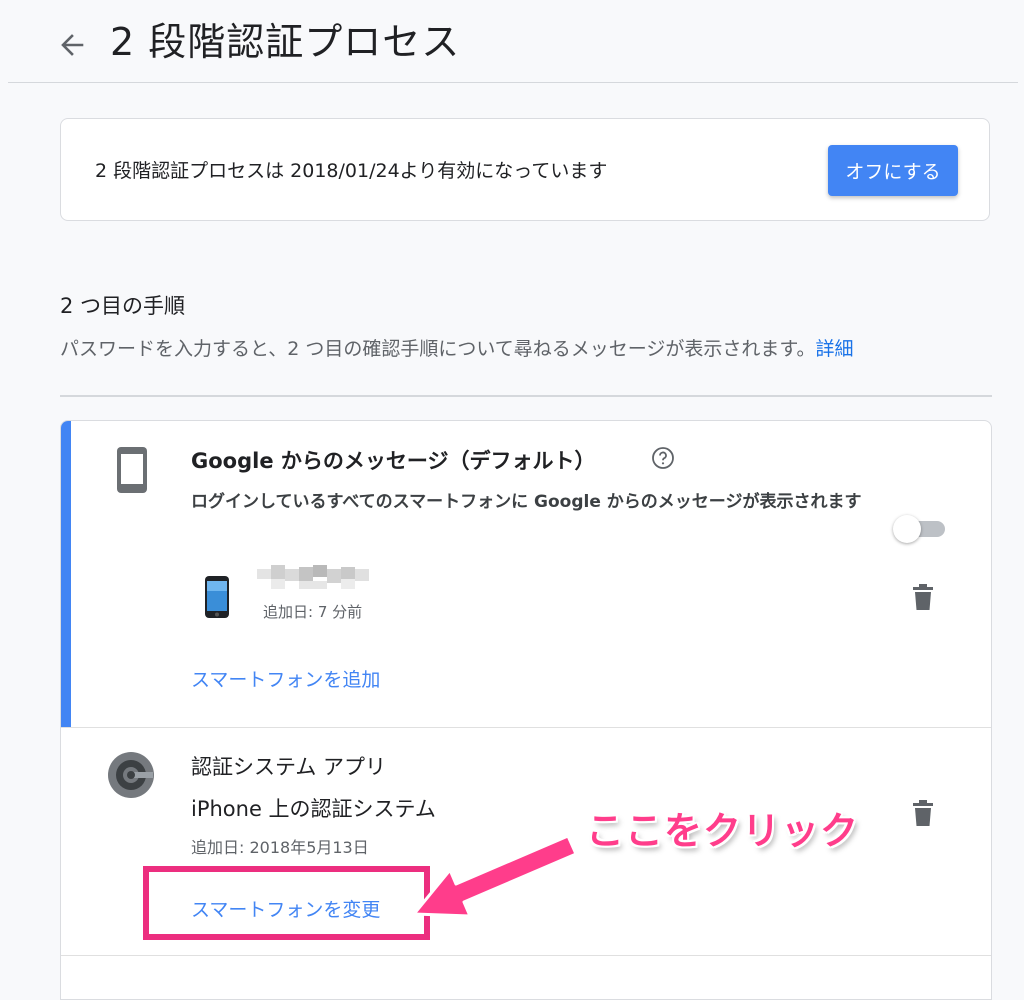 The image size is (1024, 1000). I want to click on authenticator-title: 認証システム アプリ, so click(289, 767).